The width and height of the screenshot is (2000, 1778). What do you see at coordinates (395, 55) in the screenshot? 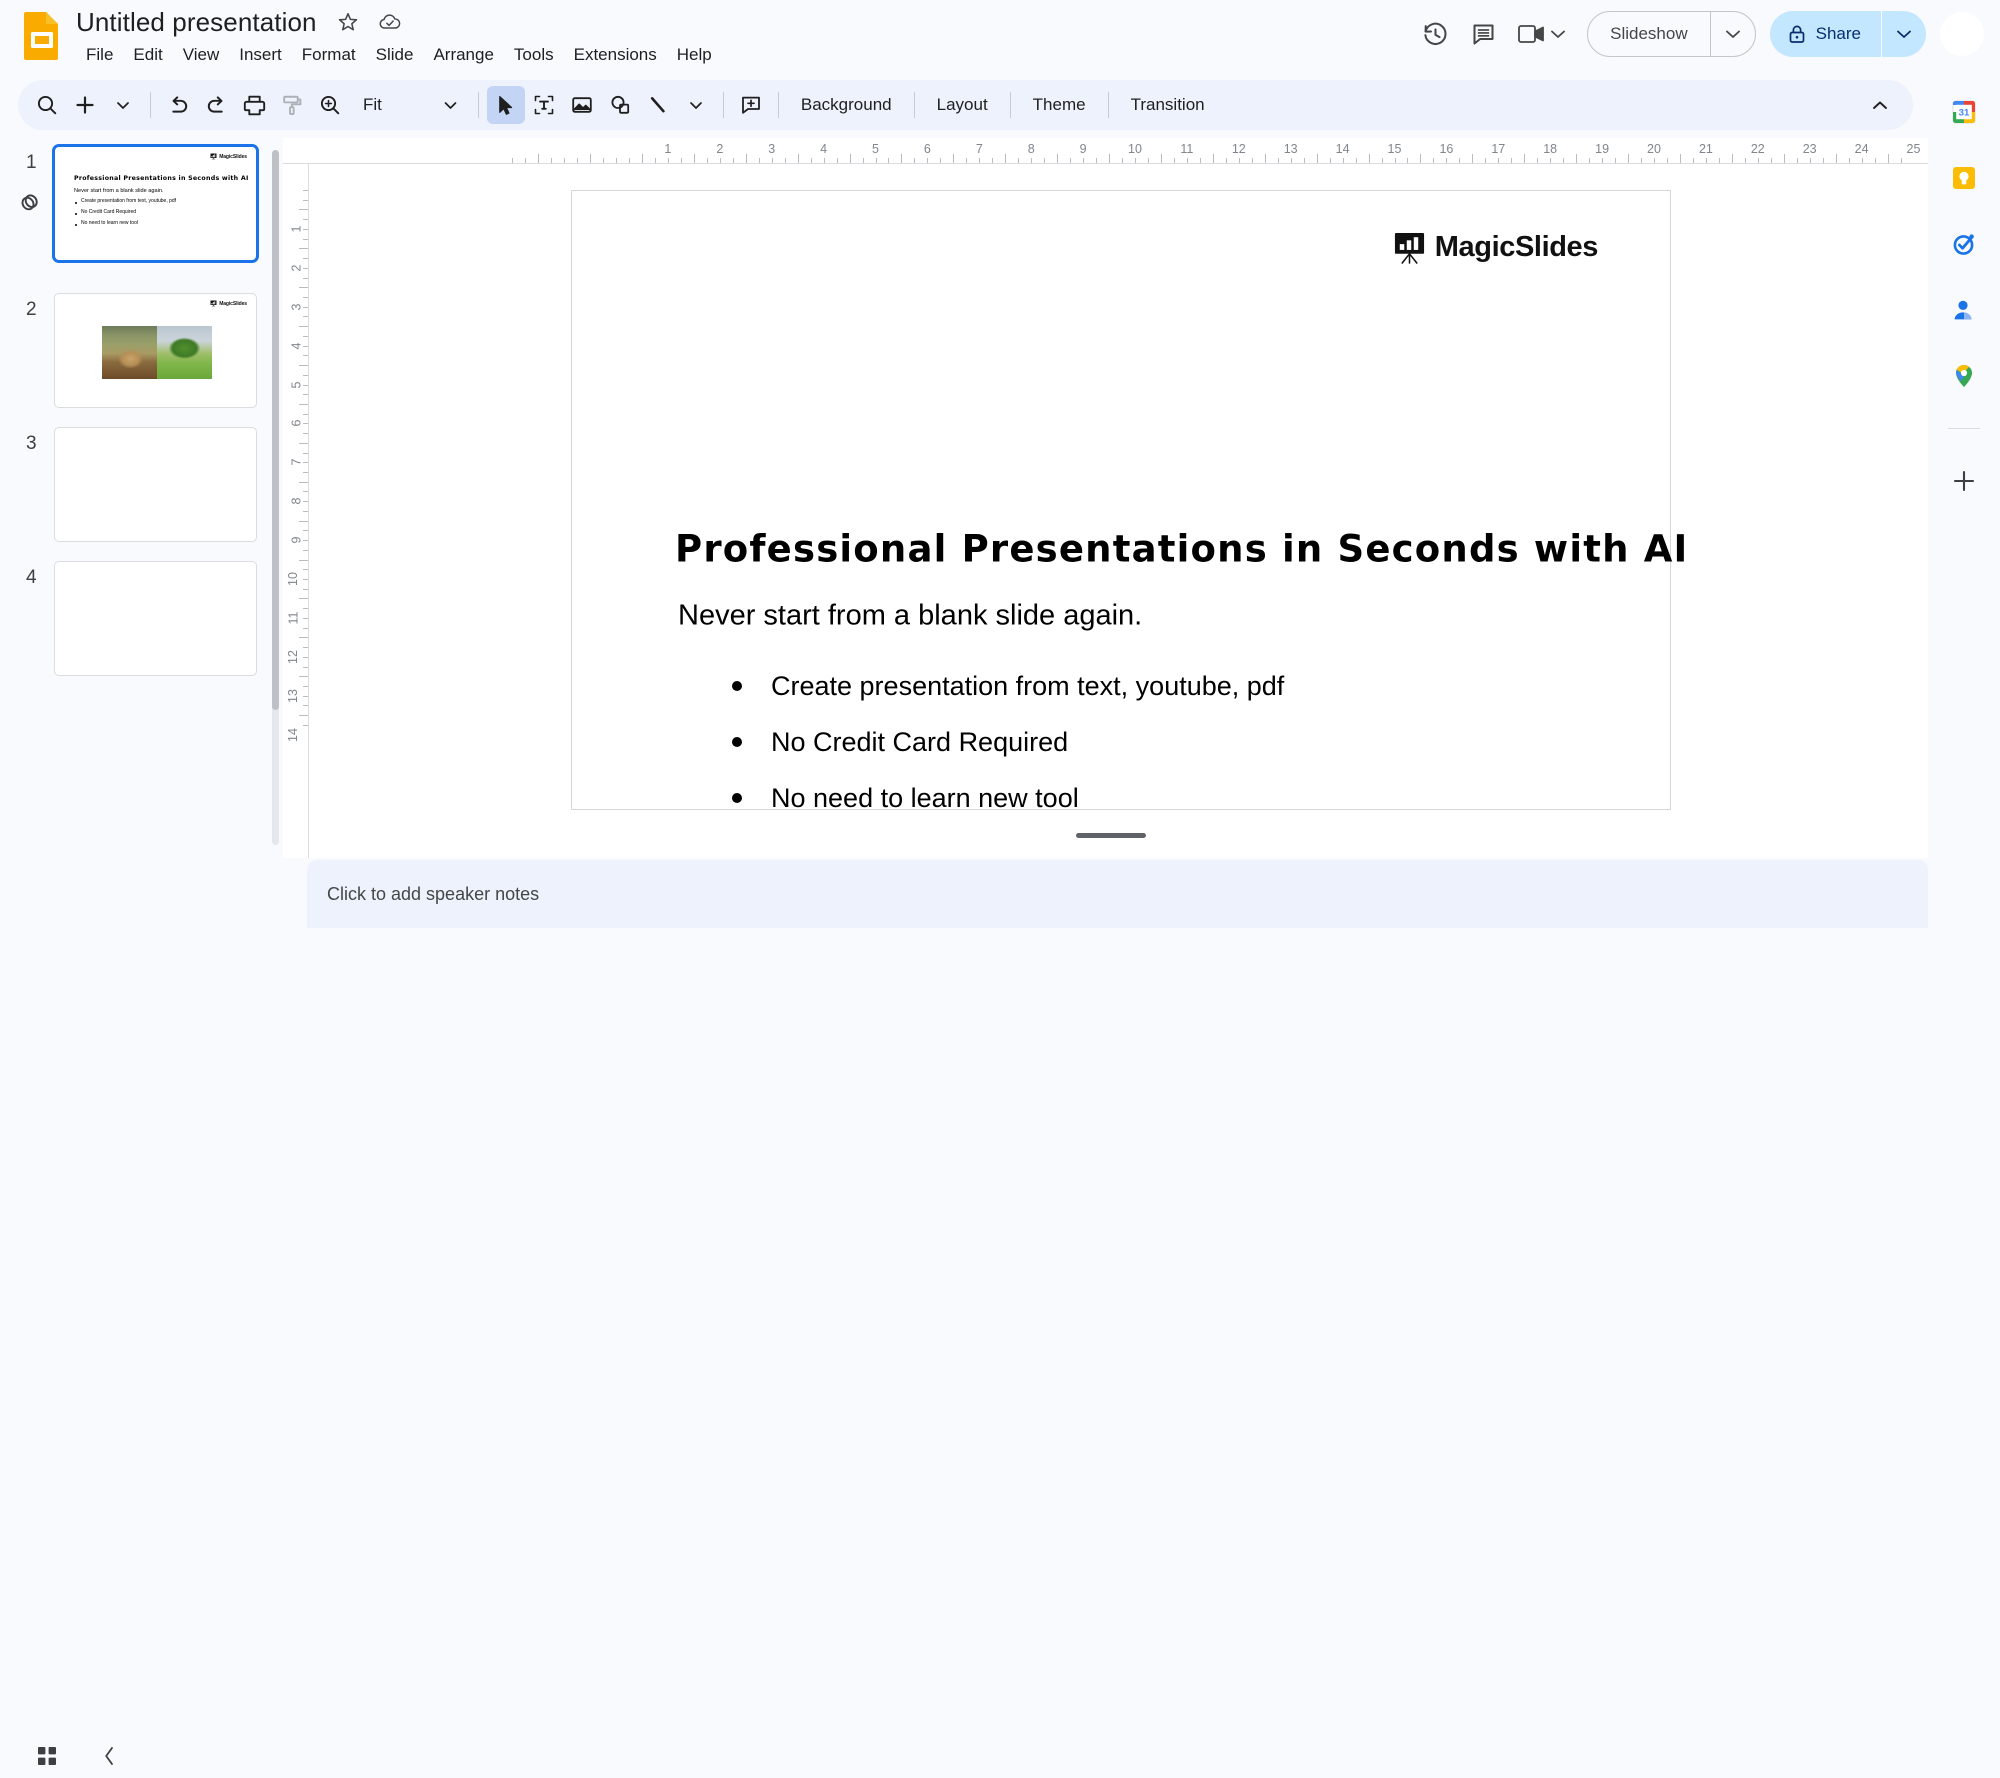
I see `menu-slide: Slide` at bounding box center [395, 55].